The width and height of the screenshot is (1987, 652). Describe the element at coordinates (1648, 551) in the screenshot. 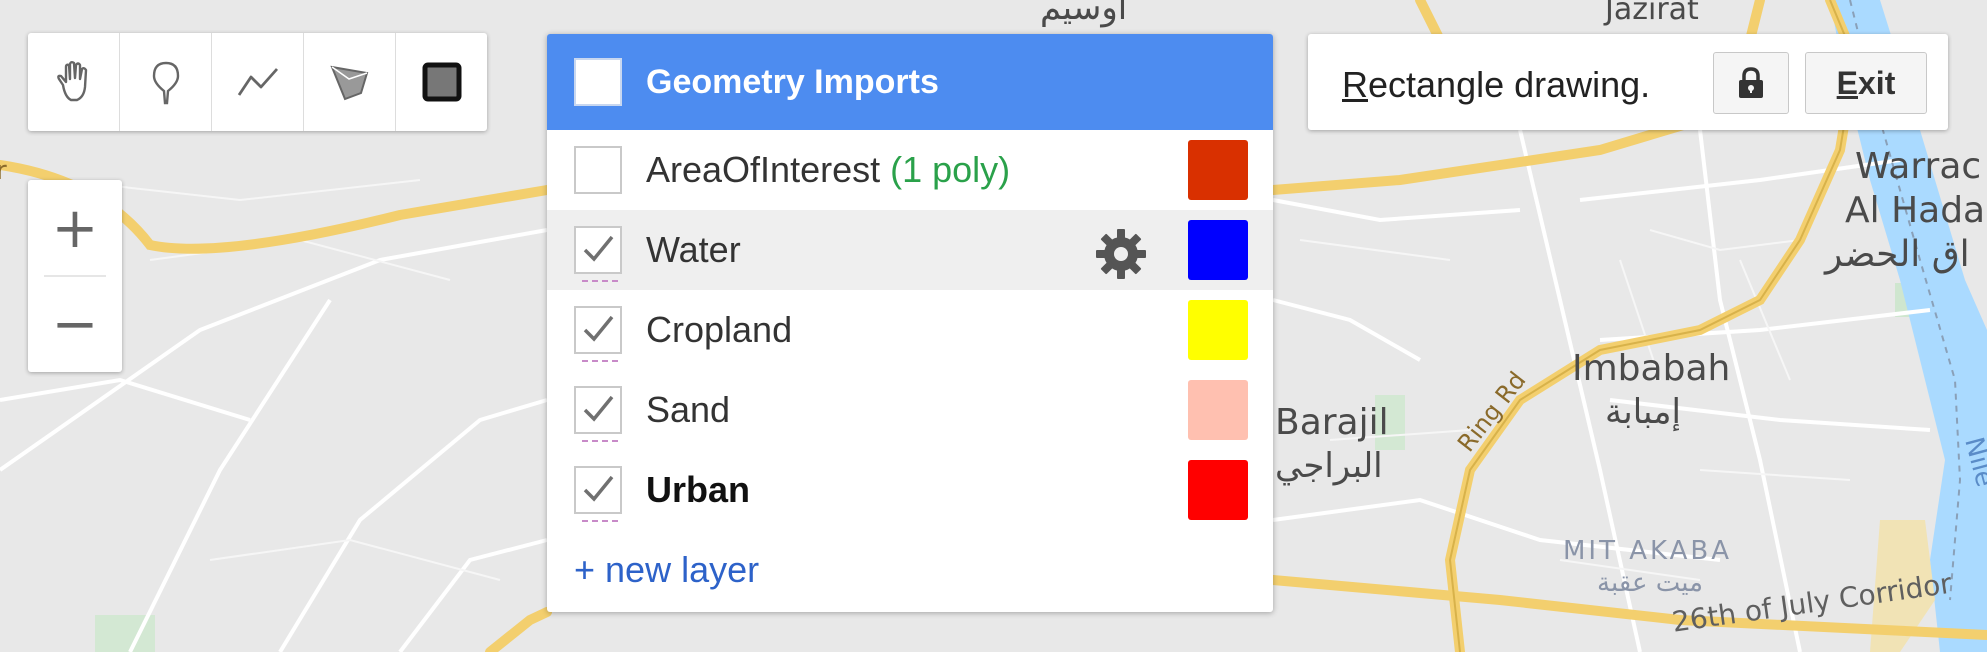

I see `map-label-mit-akaba: MIT AKABA` at that location.